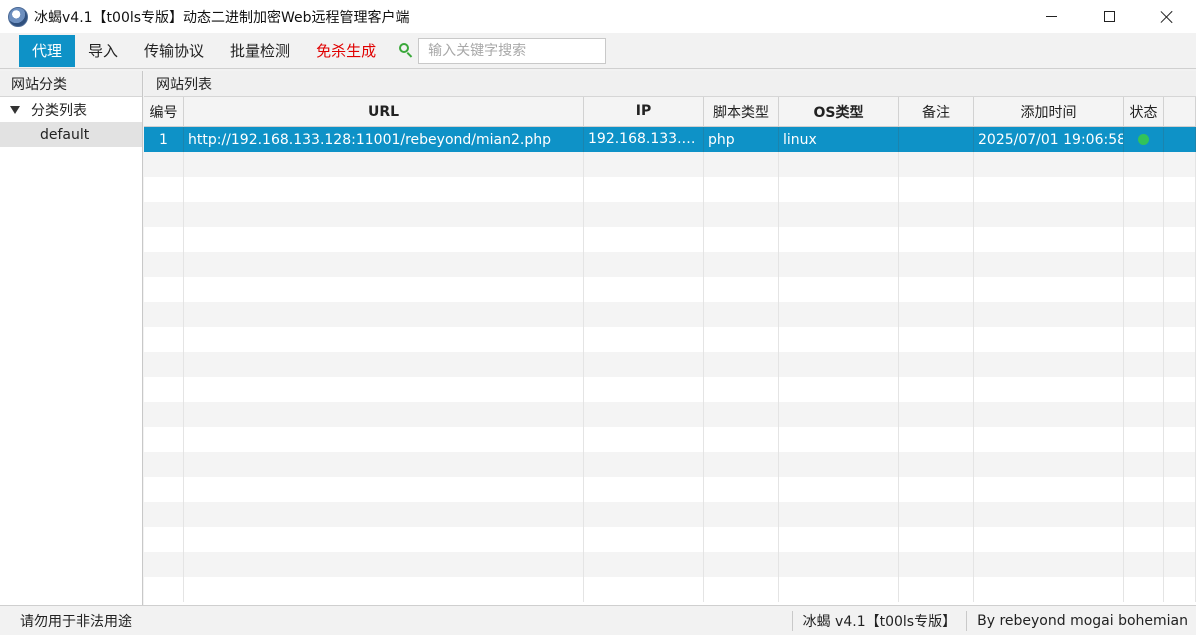  Describe the element at coordinates (1049, 112) in the screenshot. I see `column-header-add-time: 添加时间` at that location.